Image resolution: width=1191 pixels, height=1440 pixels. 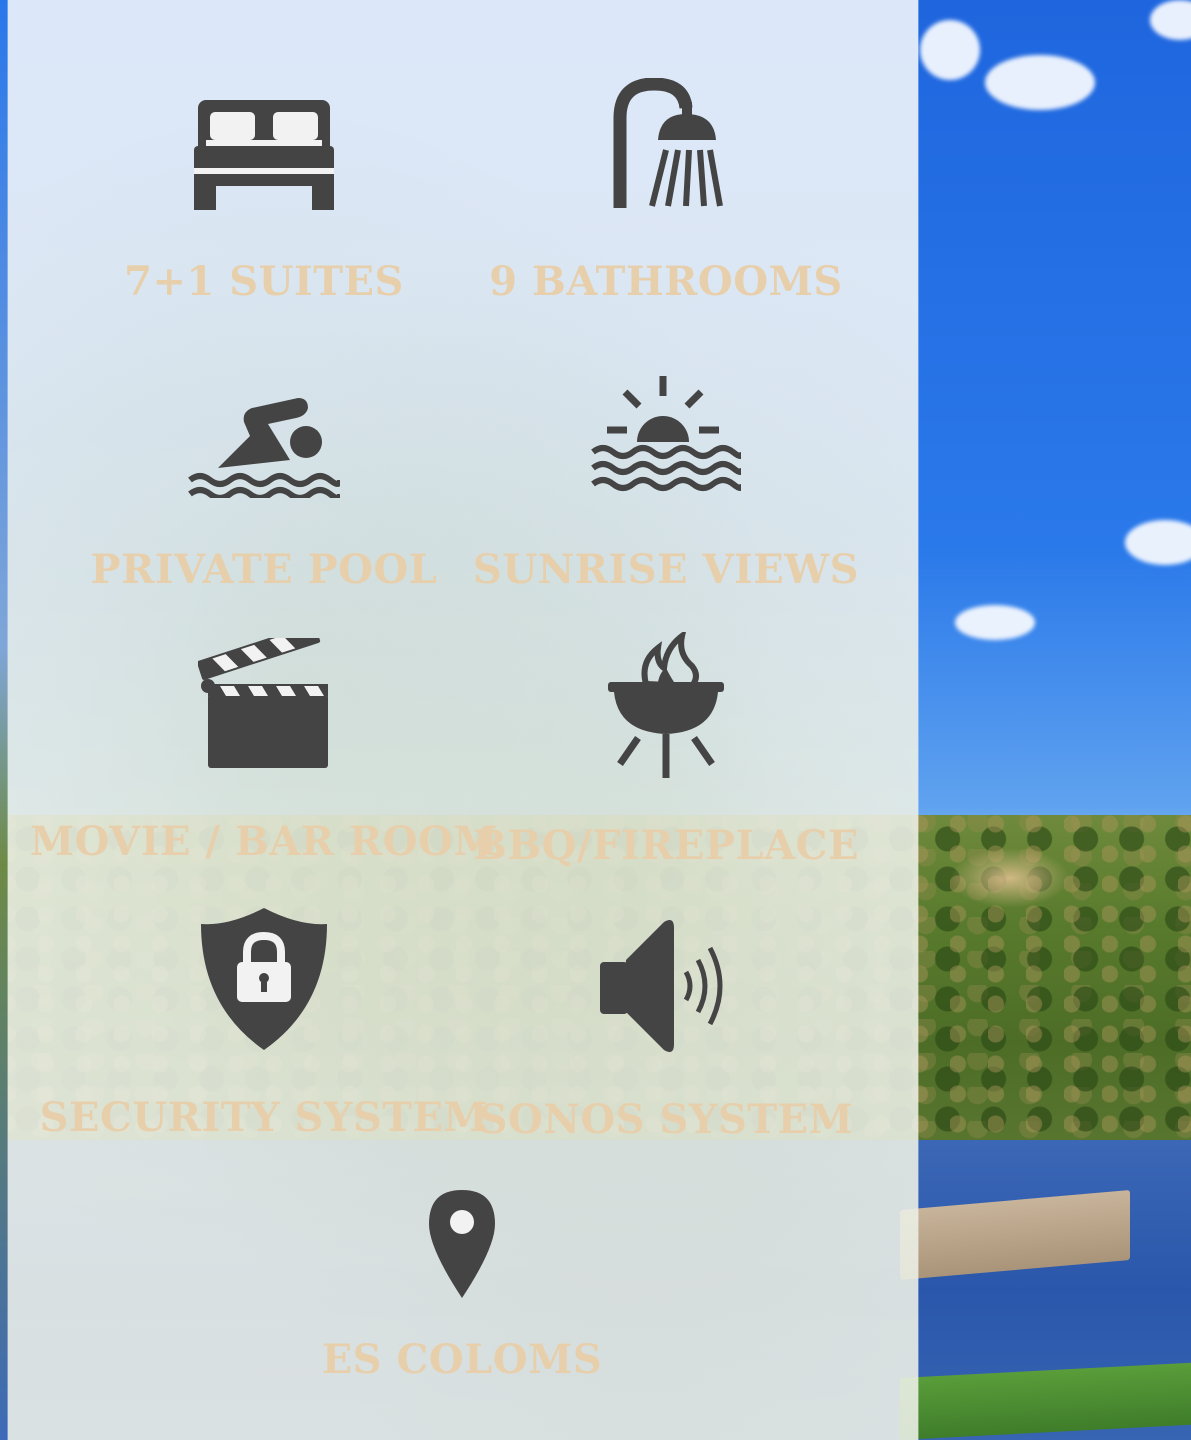 I want to click on feature-label: BBQ/FIREPLACE, so click(x=666, y=845).